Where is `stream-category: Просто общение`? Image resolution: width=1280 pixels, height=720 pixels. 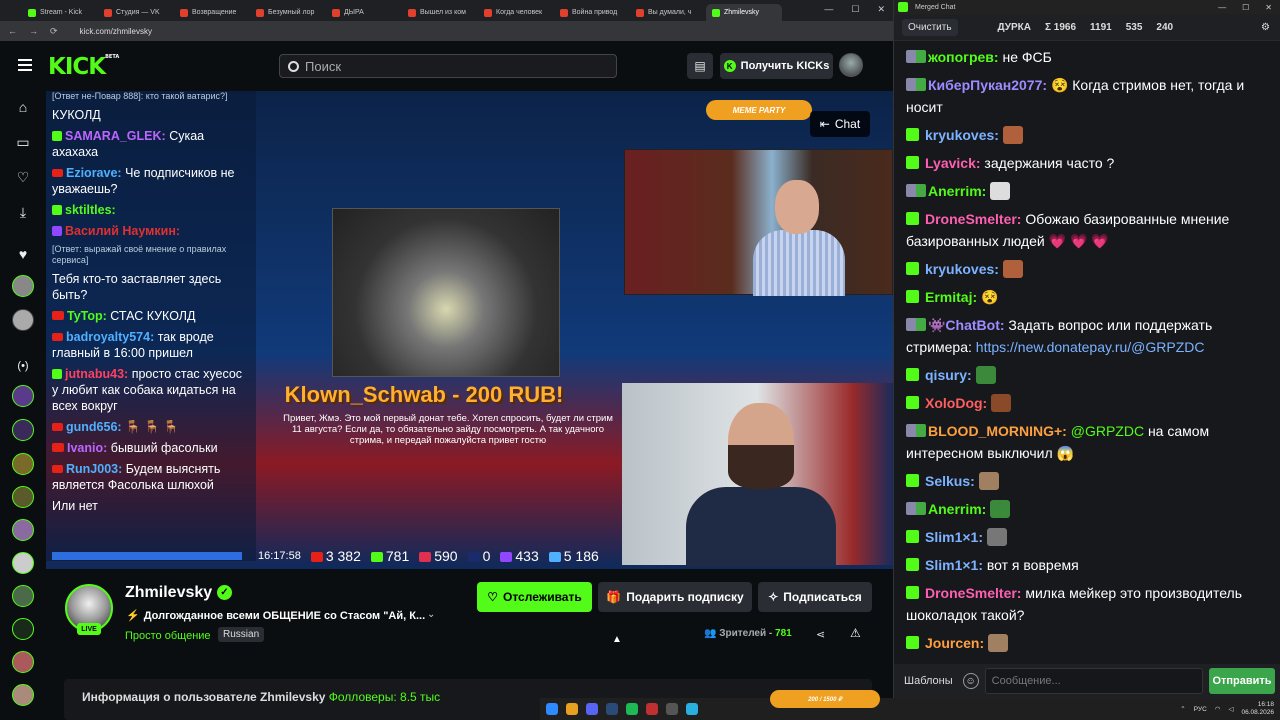
stream-category: Просто общение is located at coordinates (168, 636).